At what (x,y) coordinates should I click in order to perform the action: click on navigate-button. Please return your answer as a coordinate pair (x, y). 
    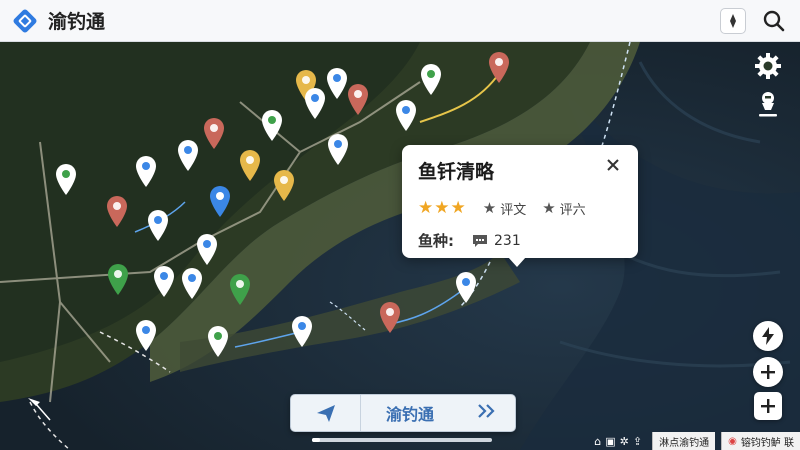
    Looking at the image, I should click on (326, 413).